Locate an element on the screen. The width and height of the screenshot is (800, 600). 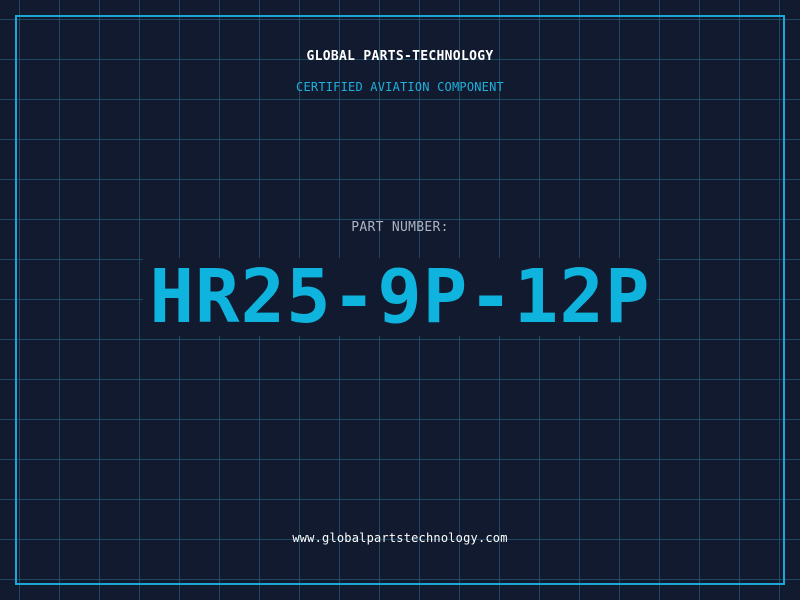
website-url: www.globalpartstechnology.com is located at coordinates (400, 538).